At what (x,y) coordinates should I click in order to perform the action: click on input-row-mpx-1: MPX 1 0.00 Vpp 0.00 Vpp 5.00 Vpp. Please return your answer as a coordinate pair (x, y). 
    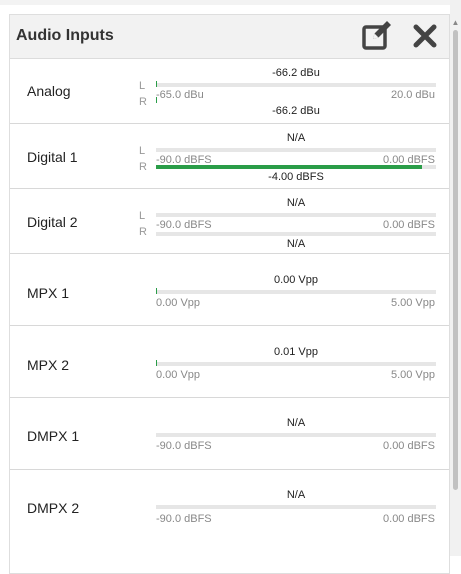
    Looking at the image, I should click on (229, 290).